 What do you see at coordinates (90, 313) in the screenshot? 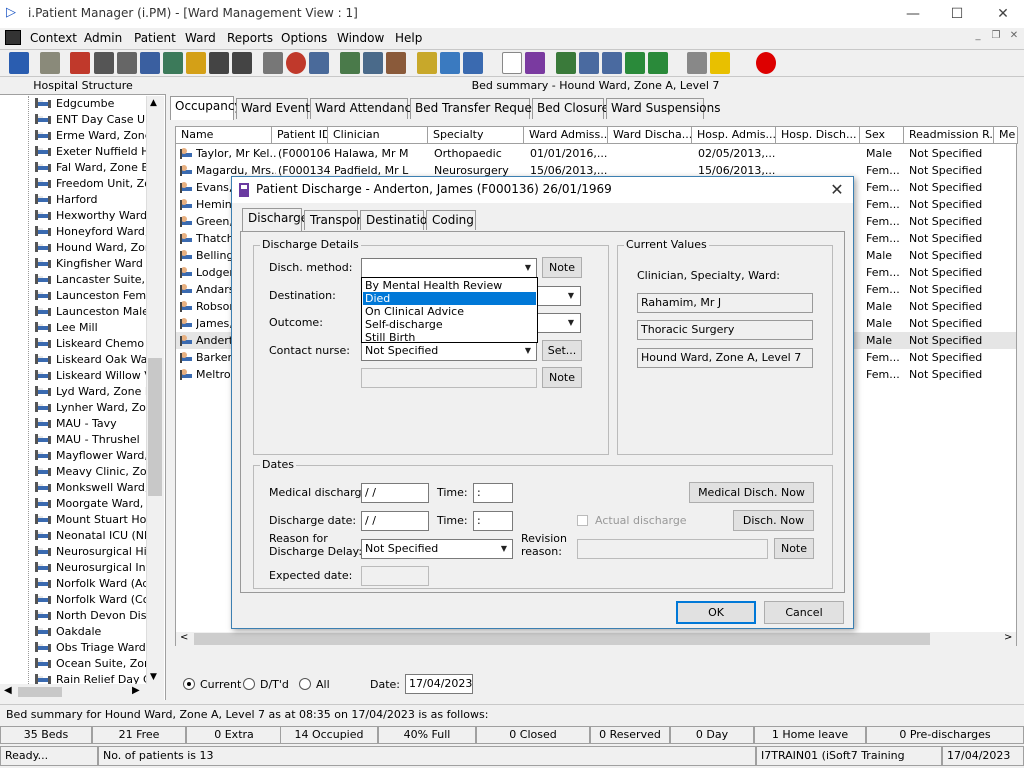
I see `tree-item: Launceston Male` at bounding box center [90, 313].